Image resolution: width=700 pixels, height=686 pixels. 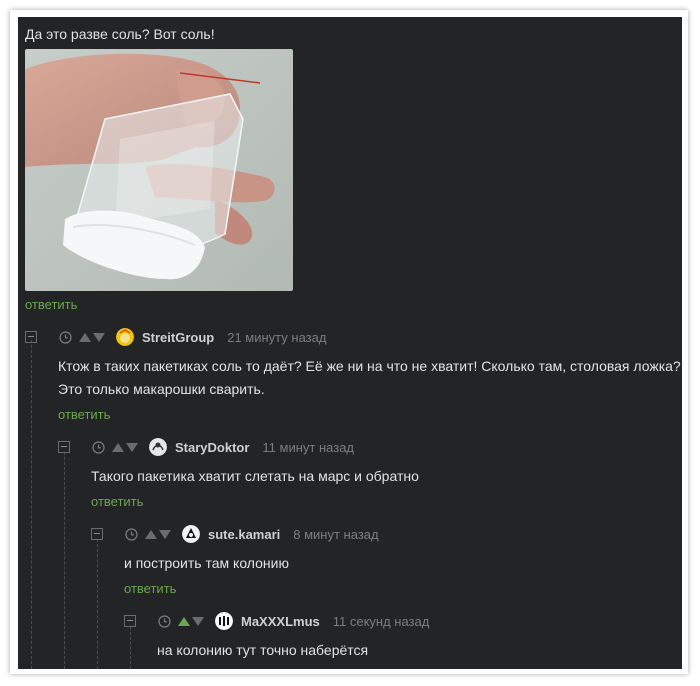 I want to click on username: StaryDoktor, so click(x=212, y=447).